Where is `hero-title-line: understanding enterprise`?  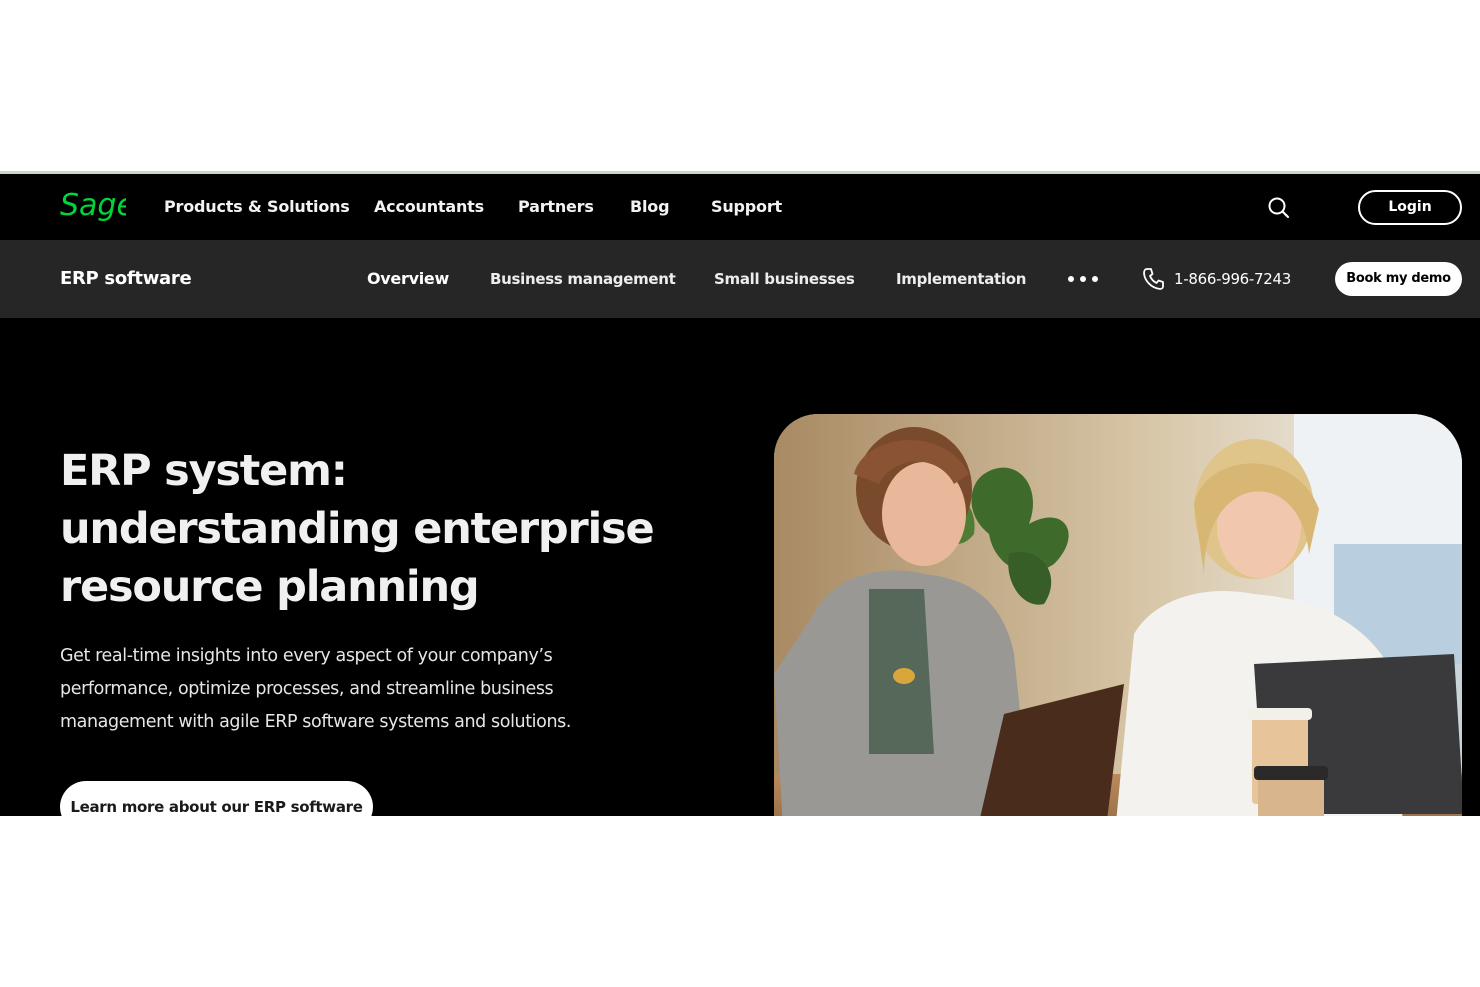
hero-title-line: understanding enterprise is located at coordinates (357, 529).